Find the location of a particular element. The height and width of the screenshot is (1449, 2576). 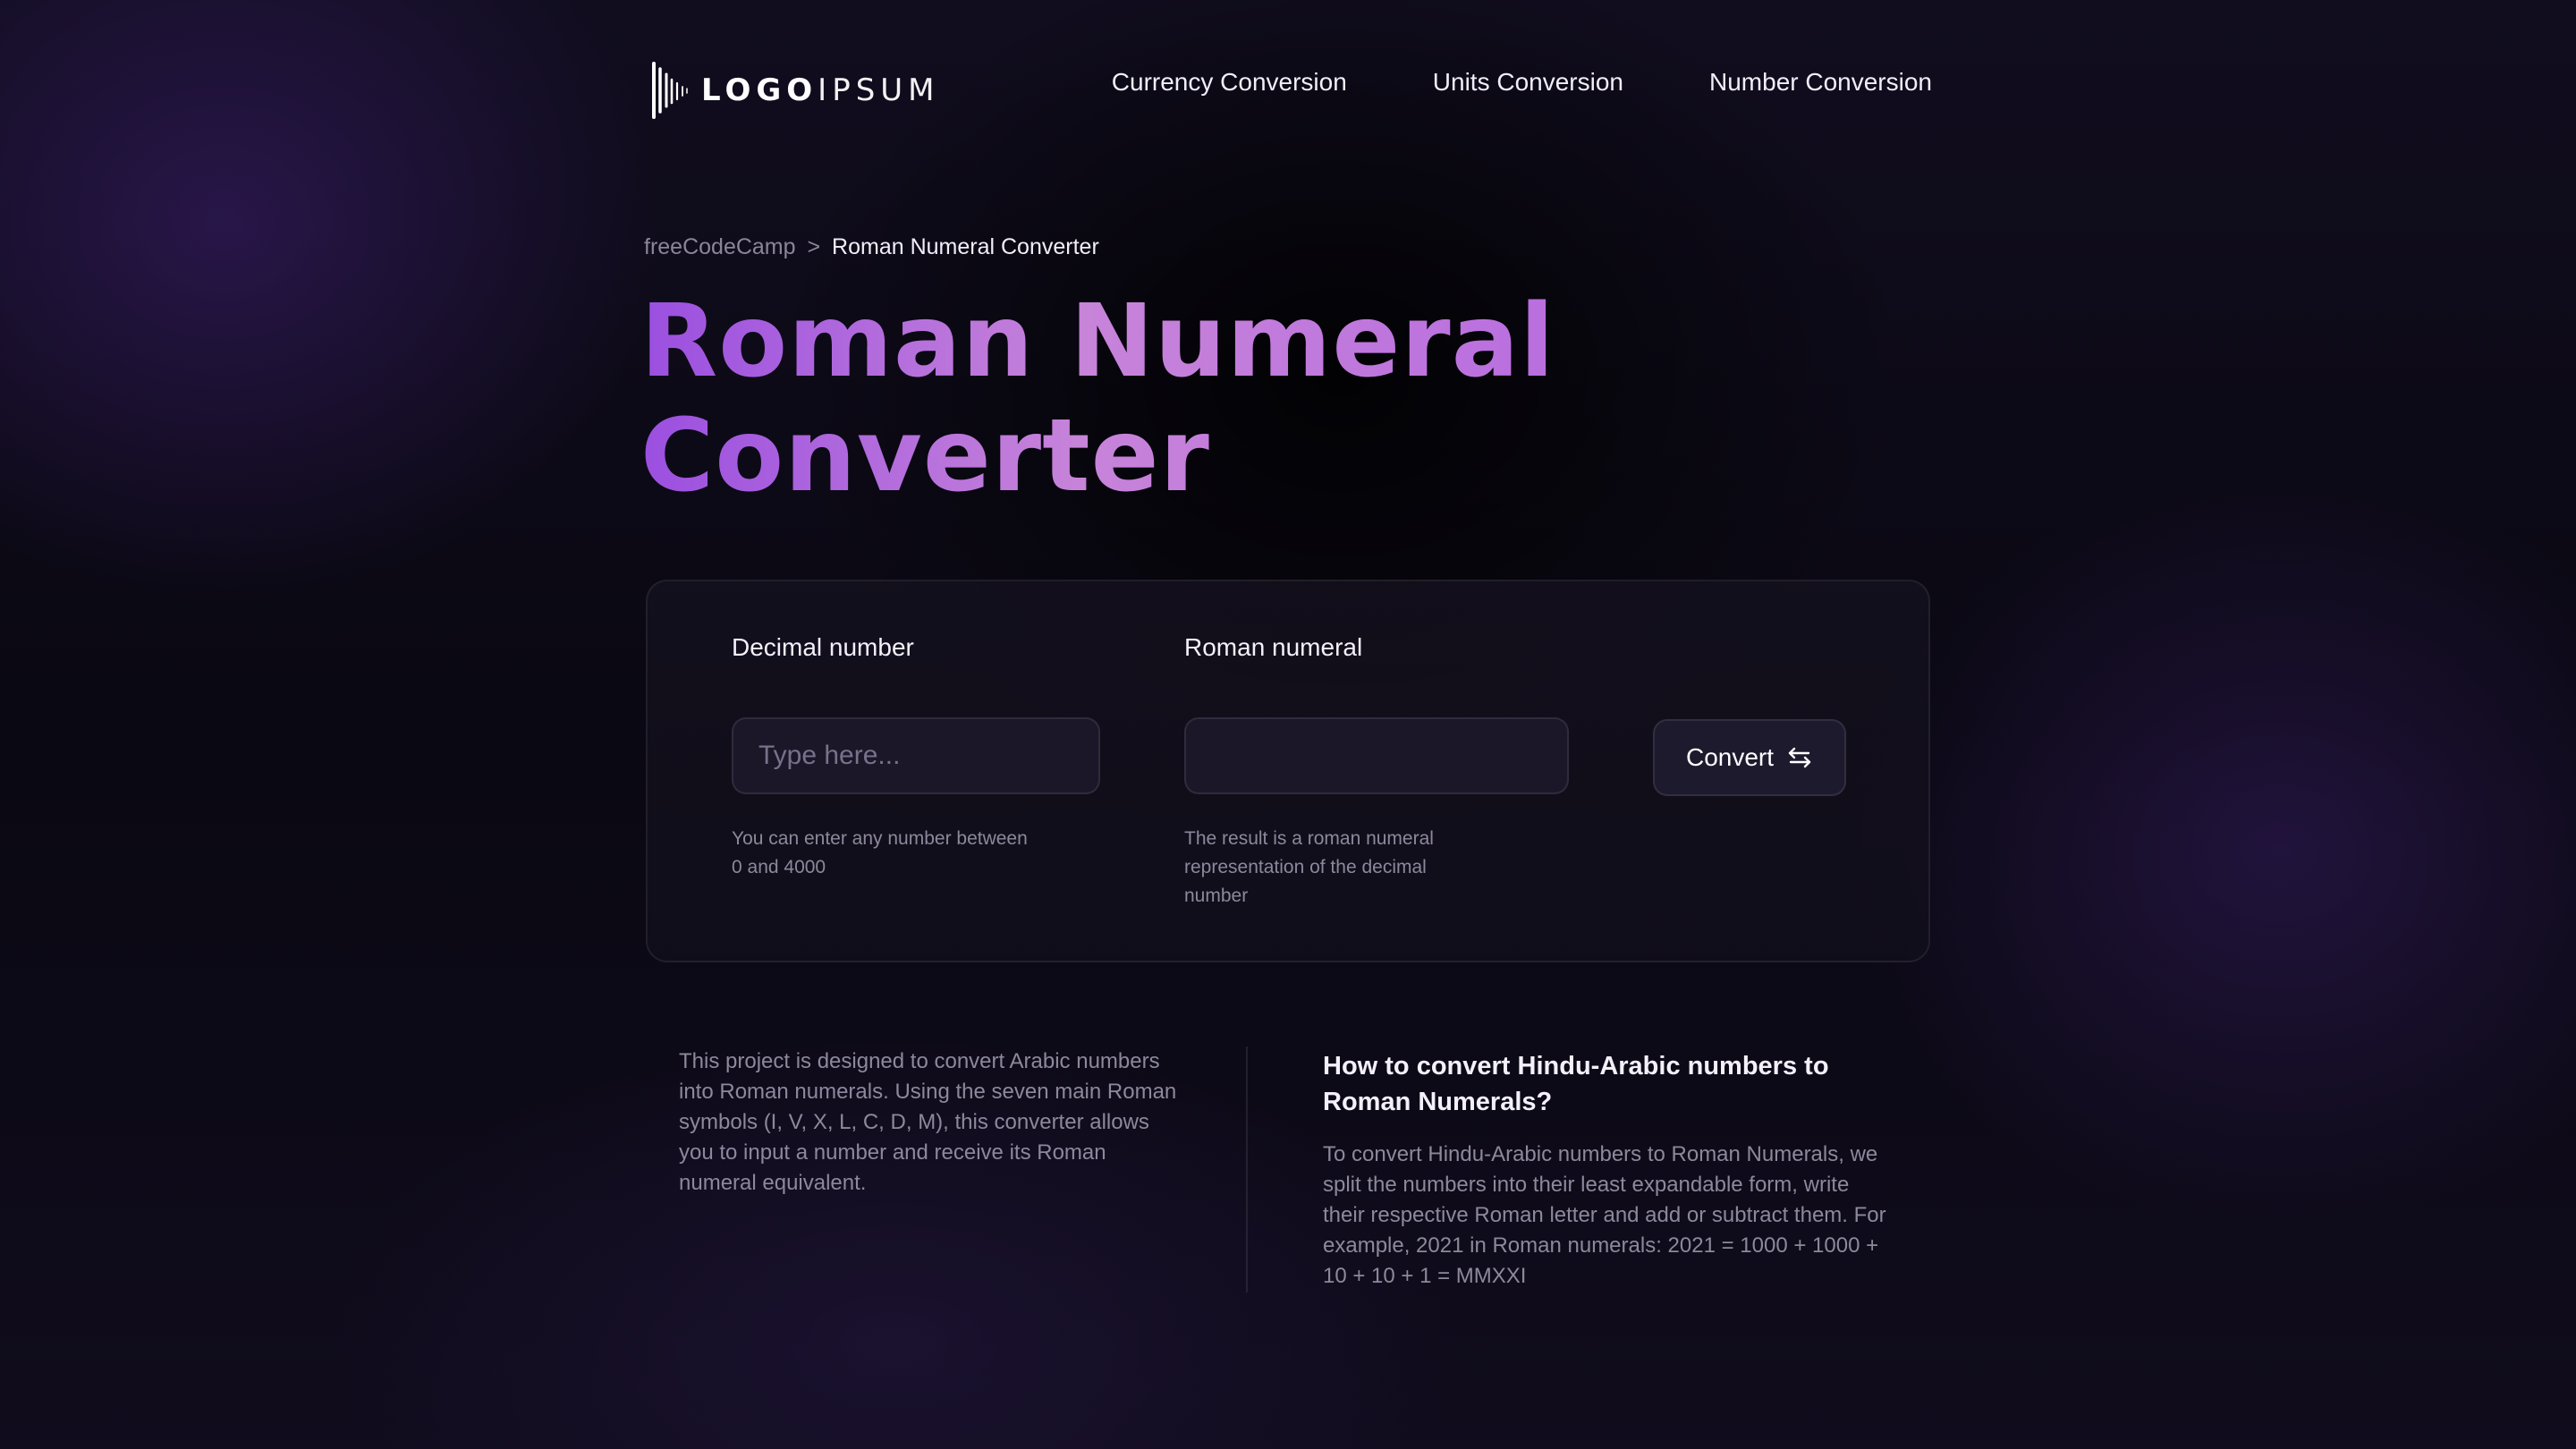

breadcrumb-current: Roman Numeral Converter is located at coordinates (965, 246).